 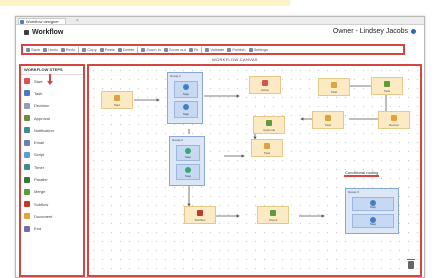 What do you see at coordinates (125, 49) in the screenshot?
I see `toolbar-button-delete: Delete` at bounding box center [125, 49].